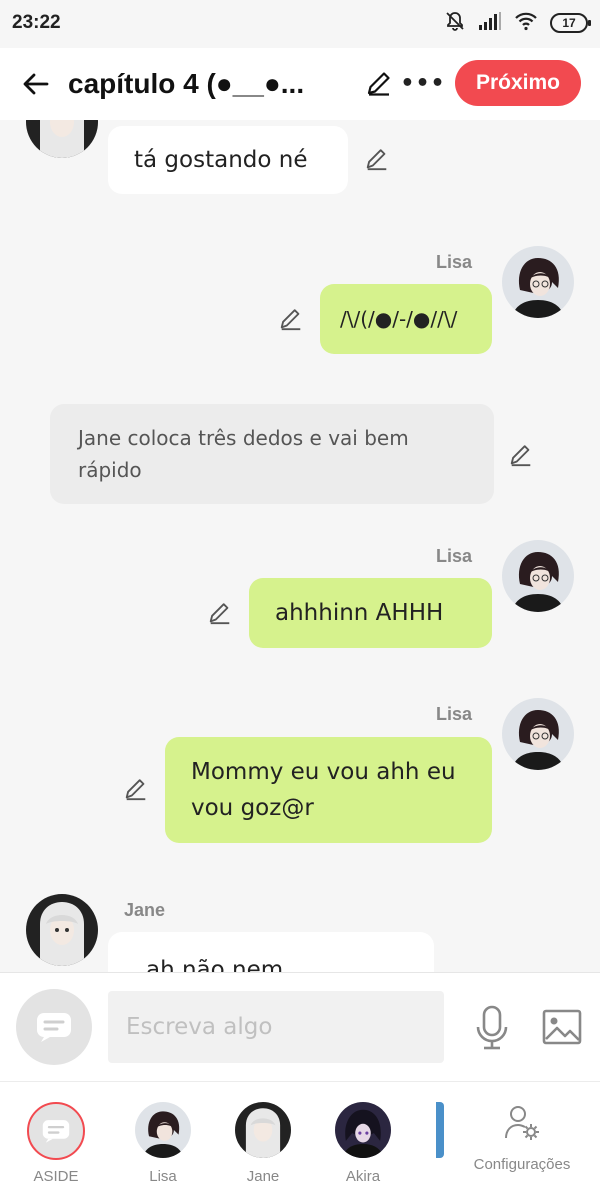 Image resolution: width=600 pixels, height=1200 pixels. Describe the element at coordinates (531, 1144) in the screenshot. I see `settings-button: Configurações` at that location.